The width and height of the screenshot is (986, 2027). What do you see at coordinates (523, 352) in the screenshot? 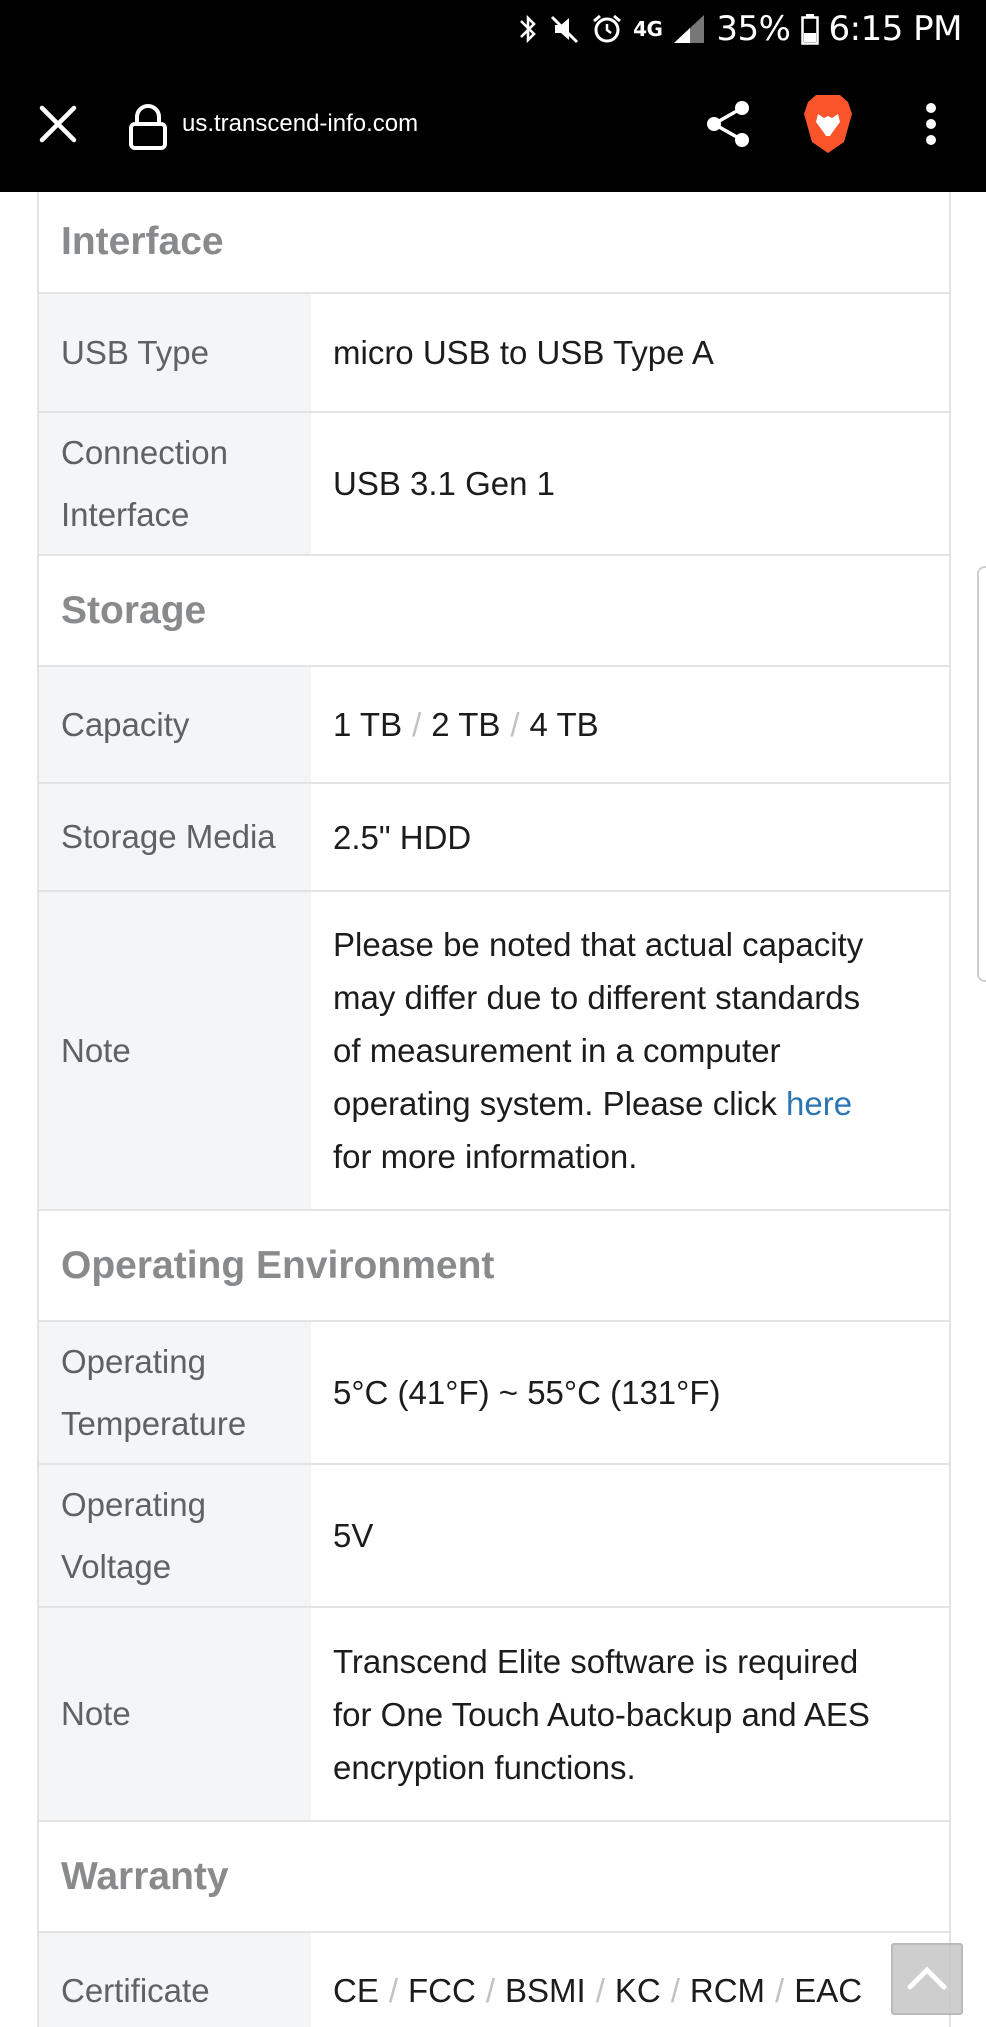
I see `spec-value: micro USB to USB Type A` at bounding box center [523, 352].